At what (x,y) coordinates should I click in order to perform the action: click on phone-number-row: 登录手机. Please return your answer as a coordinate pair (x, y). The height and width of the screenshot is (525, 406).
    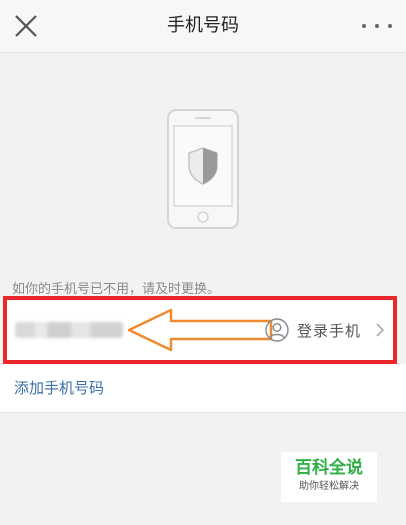
    Looking at the image, I should click on (200, 330).